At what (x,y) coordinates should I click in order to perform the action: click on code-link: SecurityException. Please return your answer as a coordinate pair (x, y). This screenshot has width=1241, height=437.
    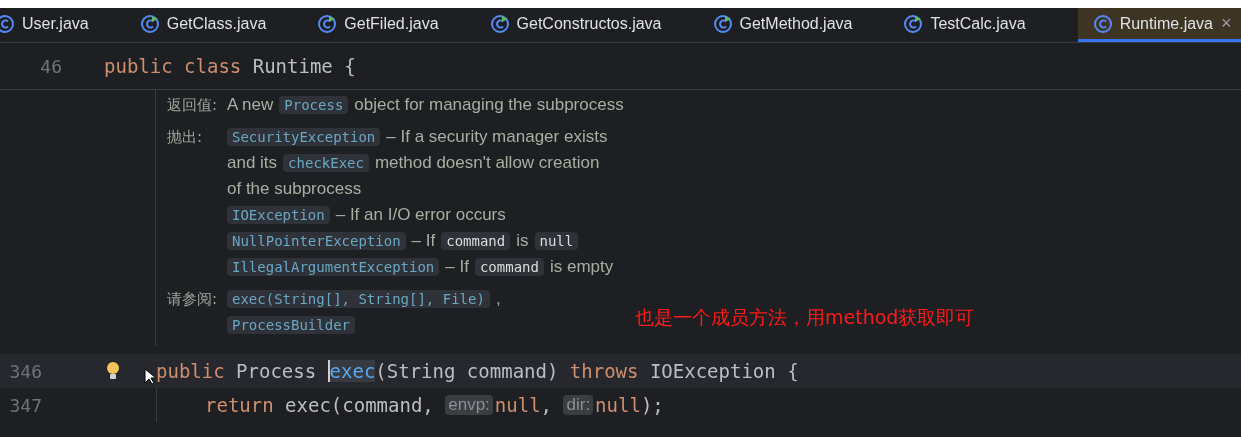
    Looking at the image, I should click on (304, 137).